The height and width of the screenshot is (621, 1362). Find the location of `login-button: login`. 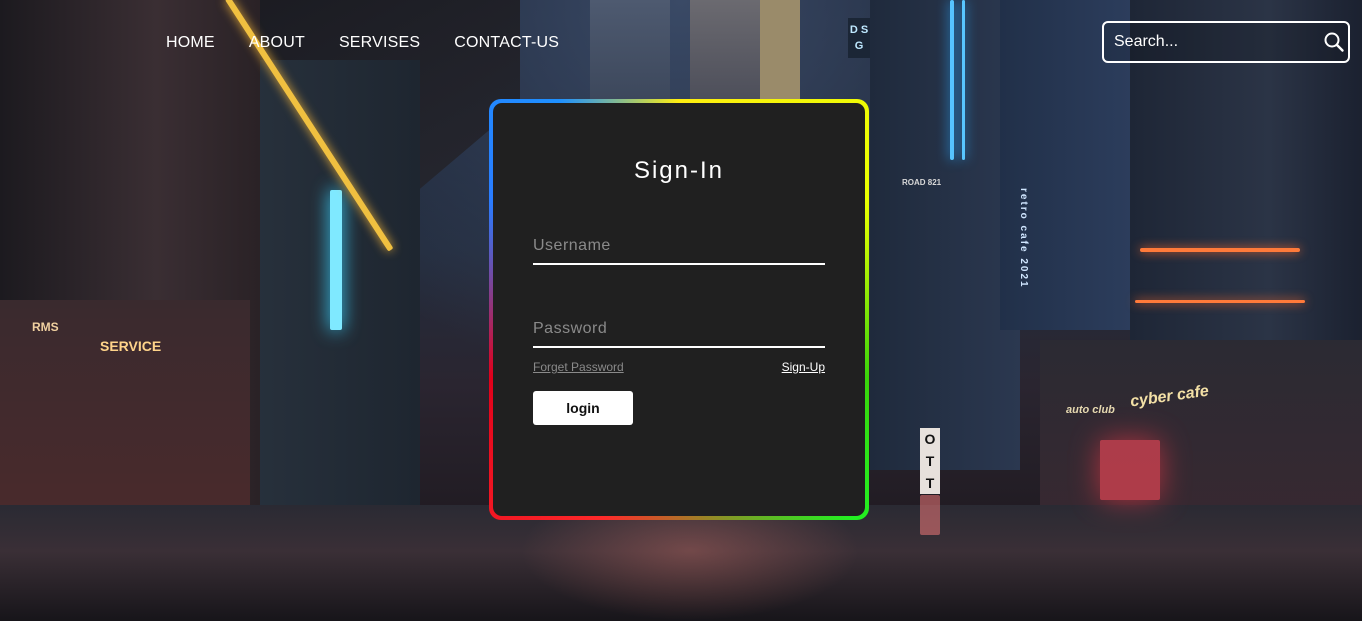

login-button: login is located at coordinates (583, 408).